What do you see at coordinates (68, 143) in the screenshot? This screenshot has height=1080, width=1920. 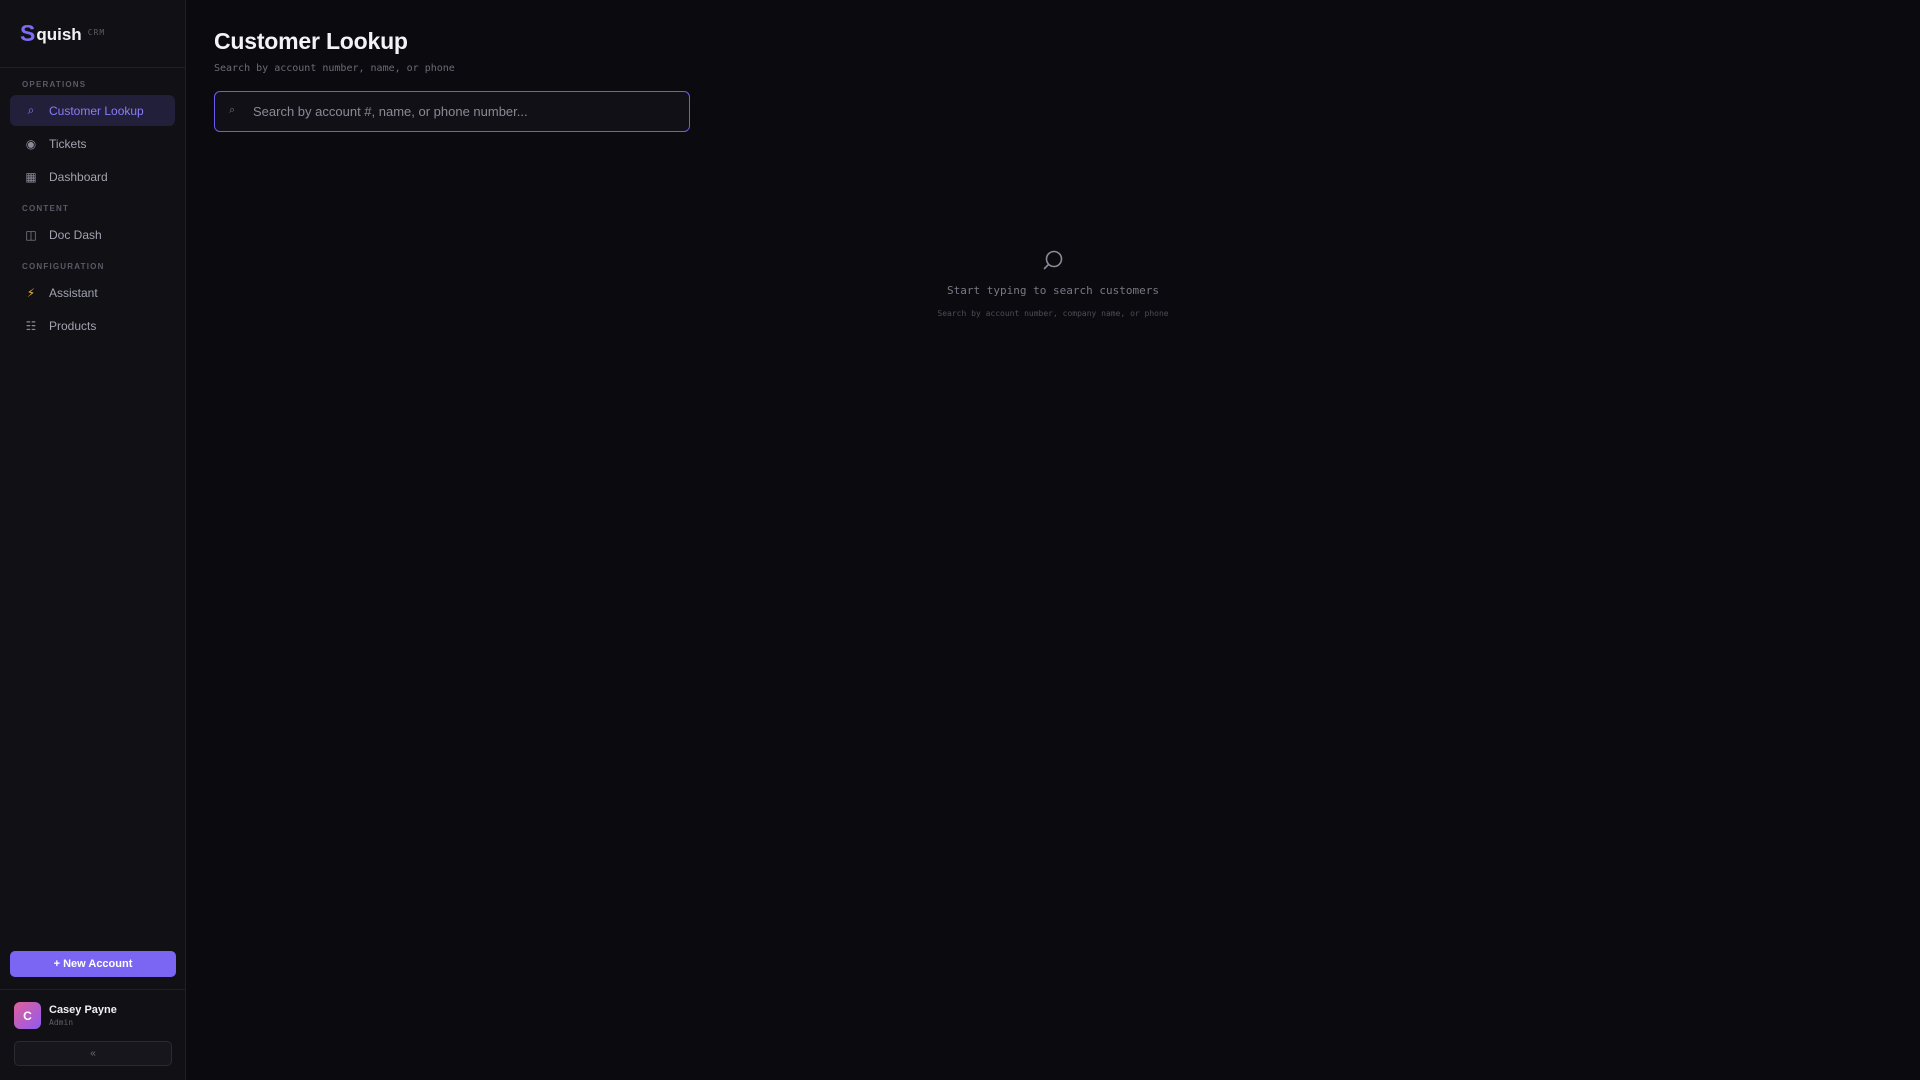 I see `sidebar-item-label: Tickets` at bounding box center [68, 143].